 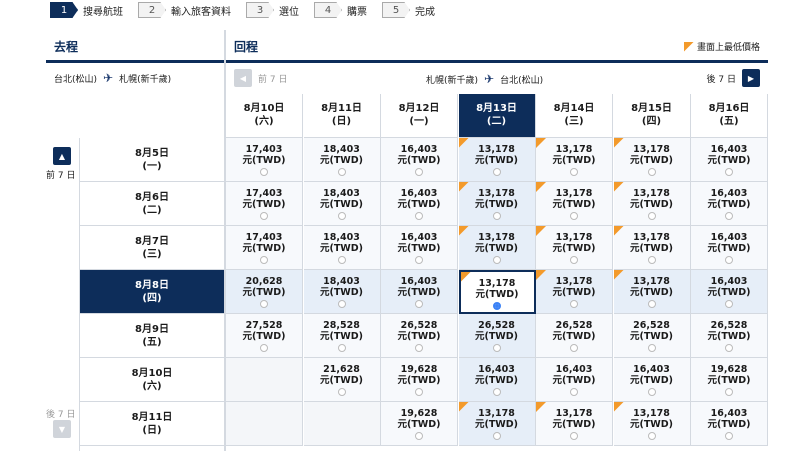 What do you see at coordinates (152, 329) in the screenshot?
I see `depart-date: 8月9日` at bounding box center [152, 329].